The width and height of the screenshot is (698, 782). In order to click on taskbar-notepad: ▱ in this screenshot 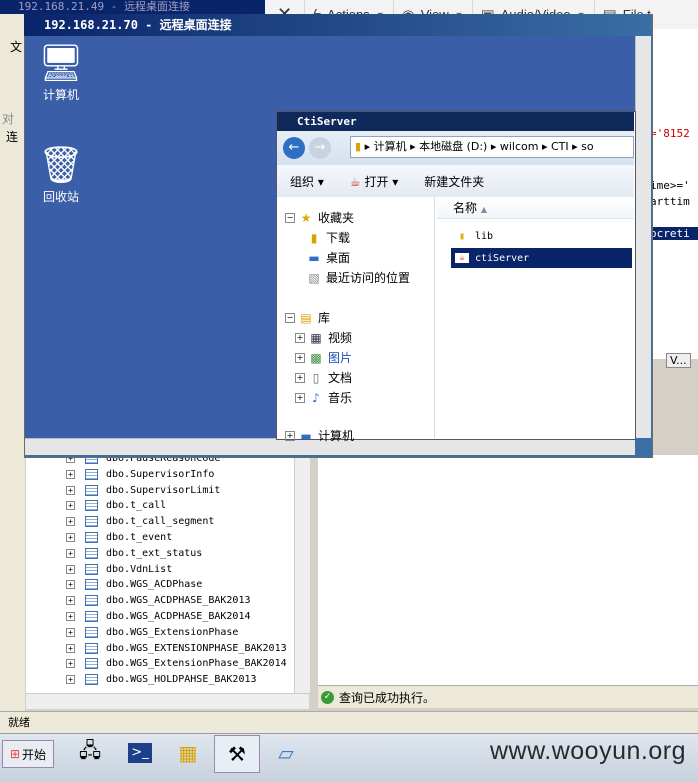, I will do `click(286, 753)`.